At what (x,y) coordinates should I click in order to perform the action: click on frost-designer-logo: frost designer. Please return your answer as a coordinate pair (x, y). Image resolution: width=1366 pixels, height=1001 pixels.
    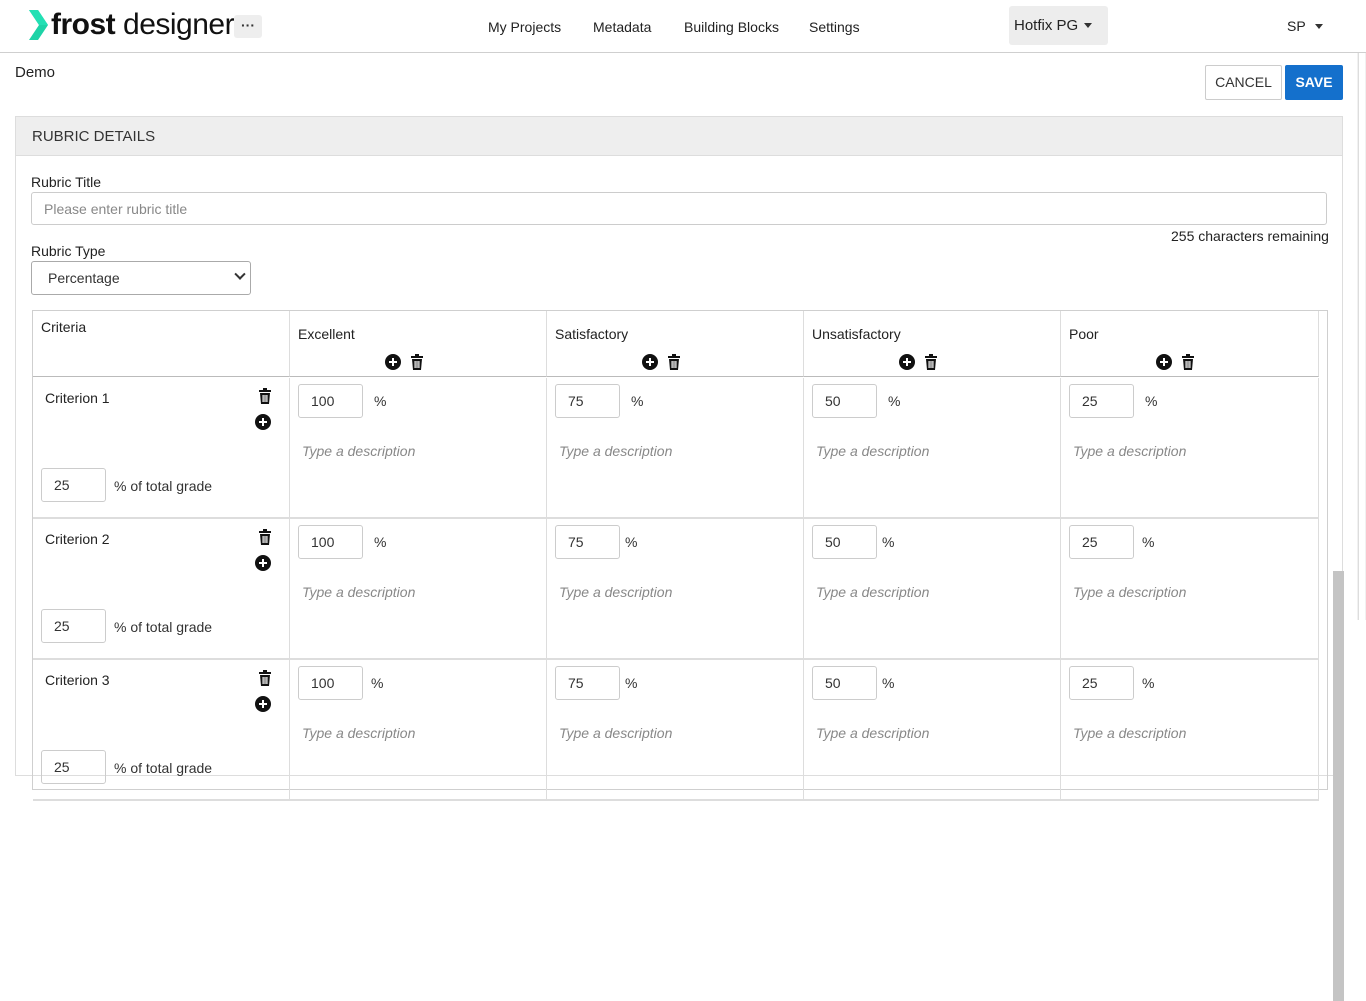
    Looking at the image, I should click on (131, 25).